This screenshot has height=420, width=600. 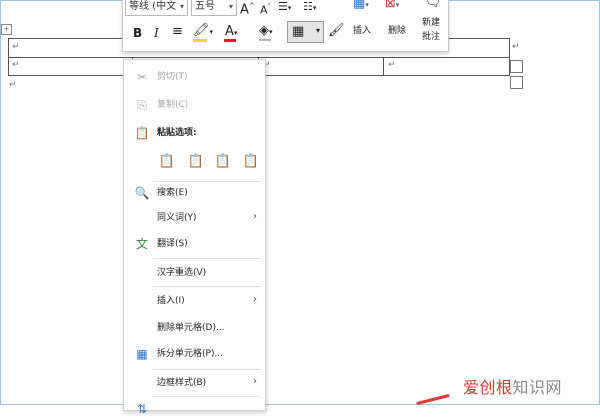 What do you see at coordinates (194, 105) in the screenshot?
I see `menu-item-copy: ⎘ 复制(C)` at bounding box center [194, 105].